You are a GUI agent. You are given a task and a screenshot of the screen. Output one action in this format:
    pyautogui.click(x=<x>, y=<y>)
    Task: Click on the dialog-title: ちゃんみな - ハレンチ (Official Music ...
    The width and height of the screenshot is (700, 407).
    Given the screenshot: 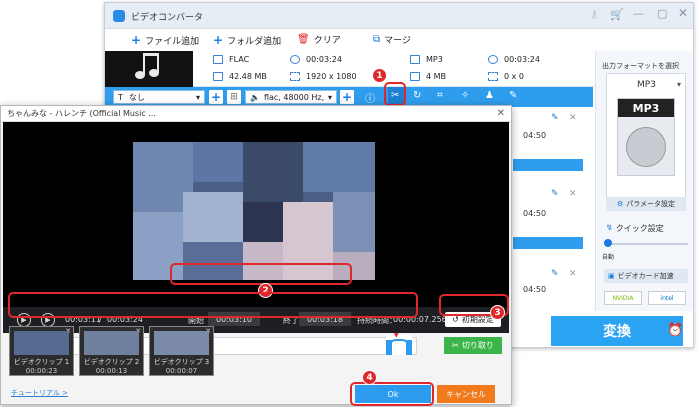 What is the action you would take?
    pyautogui.click(x=81, y=113)
    